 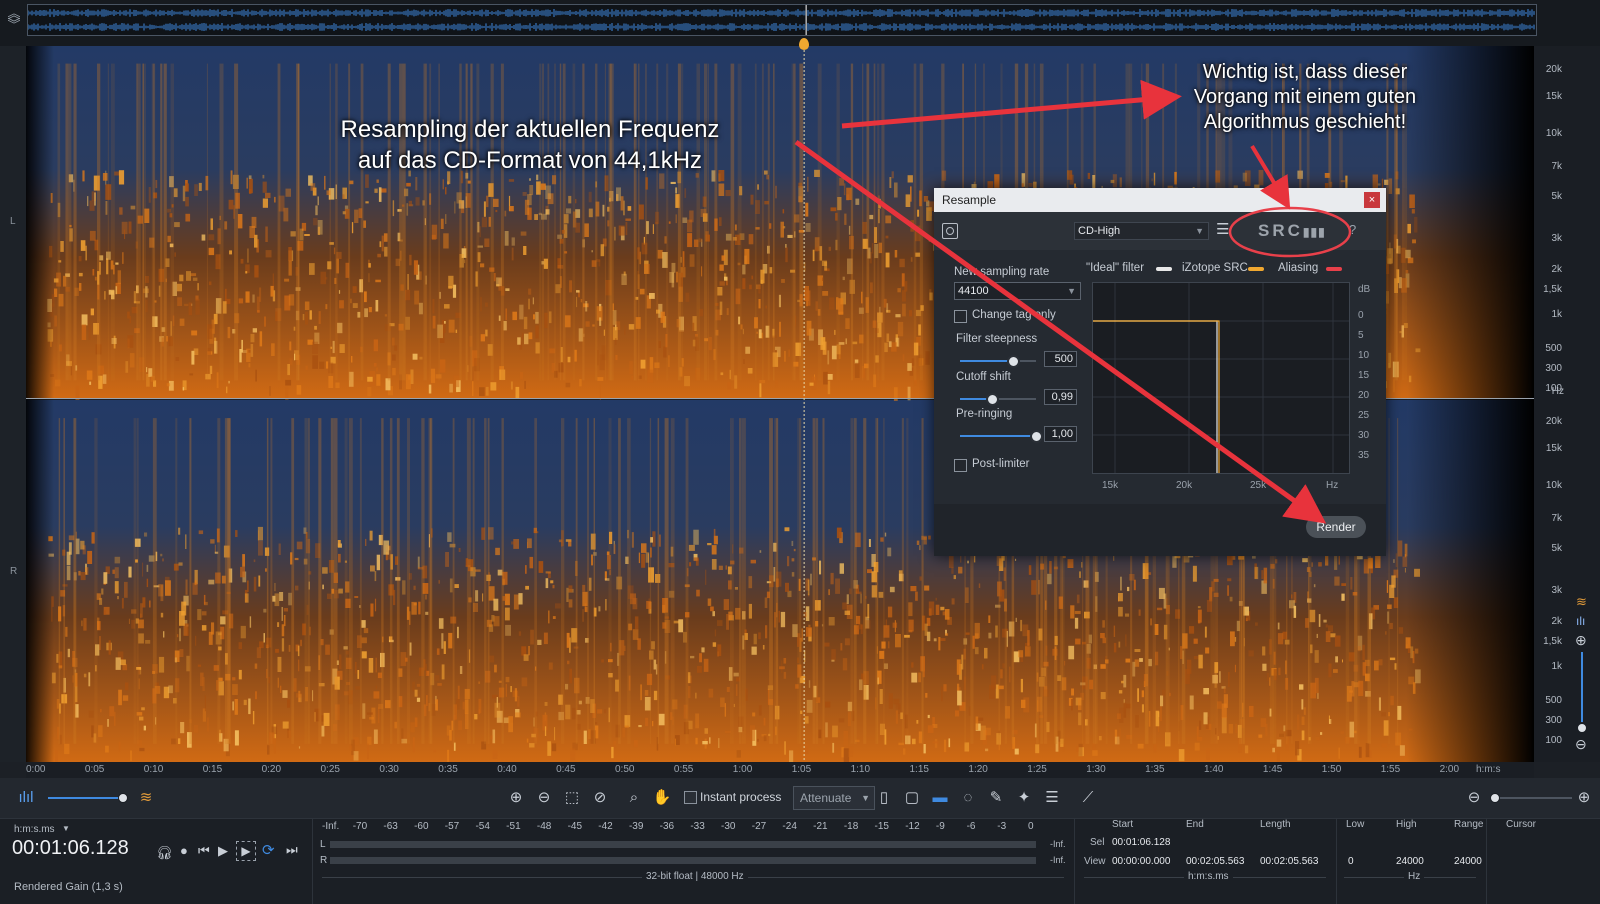 What do you see at coordinates (1553, 740) in the screenshot?
I see `frequency-tick: 100` at bounding box center [1553, 740].